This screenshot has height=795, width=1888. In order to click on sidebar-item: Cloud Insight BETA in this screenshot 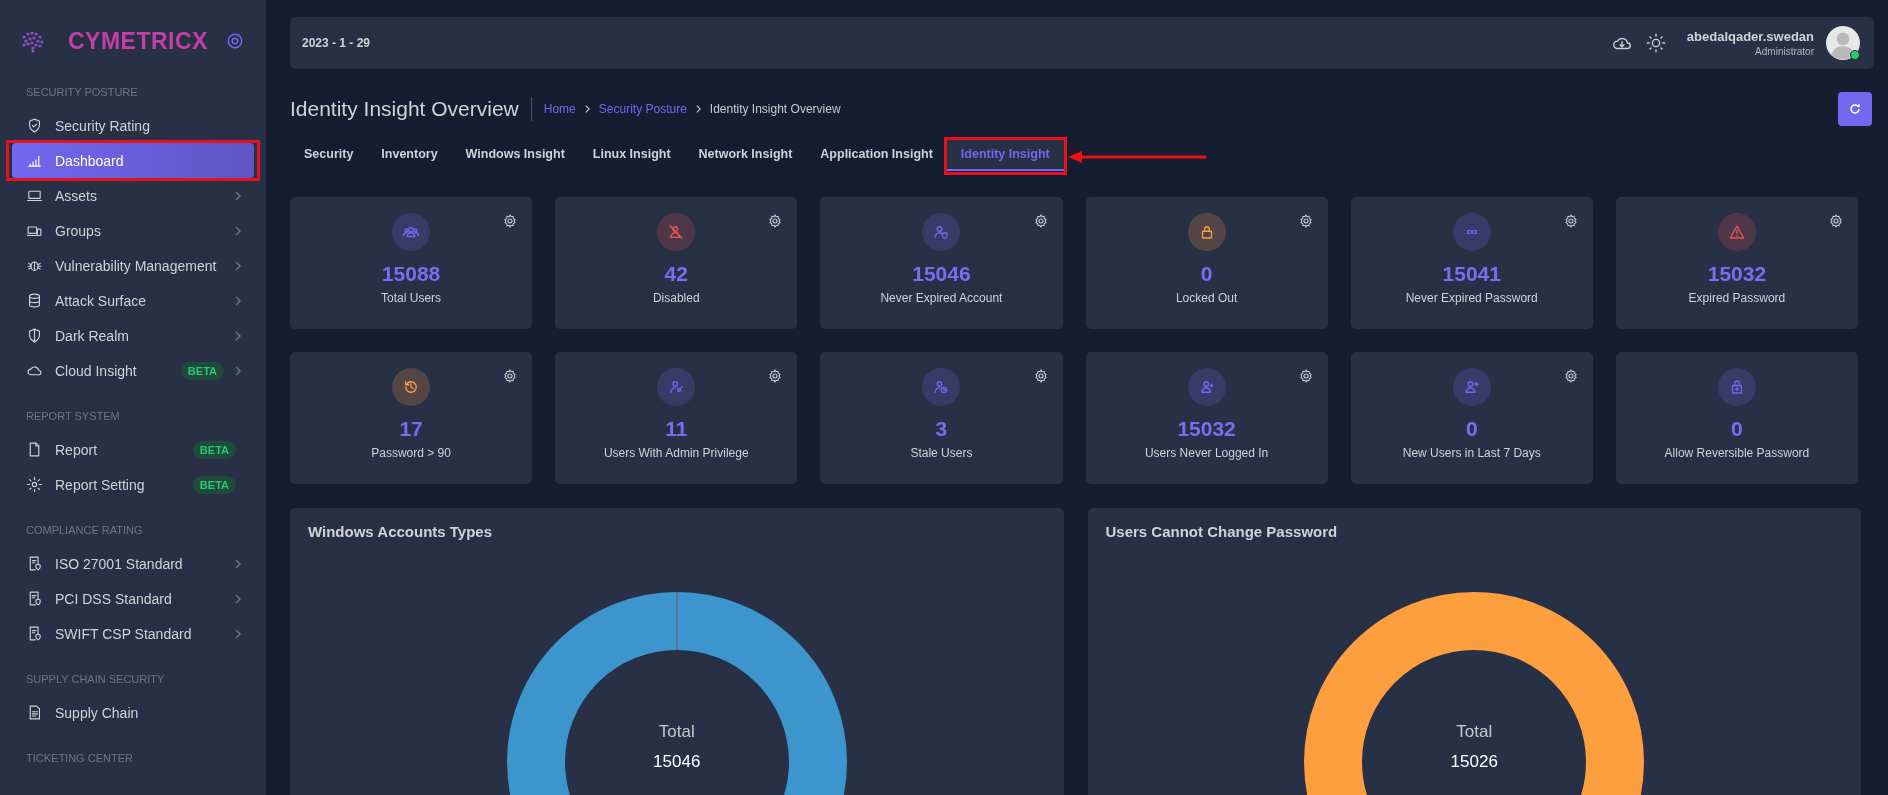, I will do `click(133, 370)`.